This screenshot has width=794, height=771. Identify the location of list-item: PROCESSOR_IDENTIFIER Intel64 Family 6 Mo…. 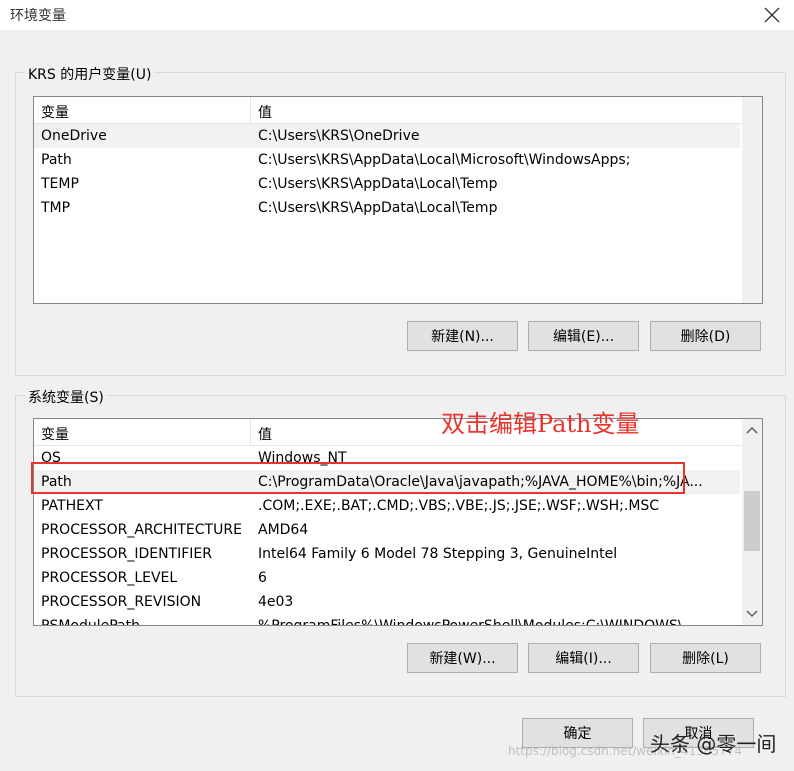
(387, 554).